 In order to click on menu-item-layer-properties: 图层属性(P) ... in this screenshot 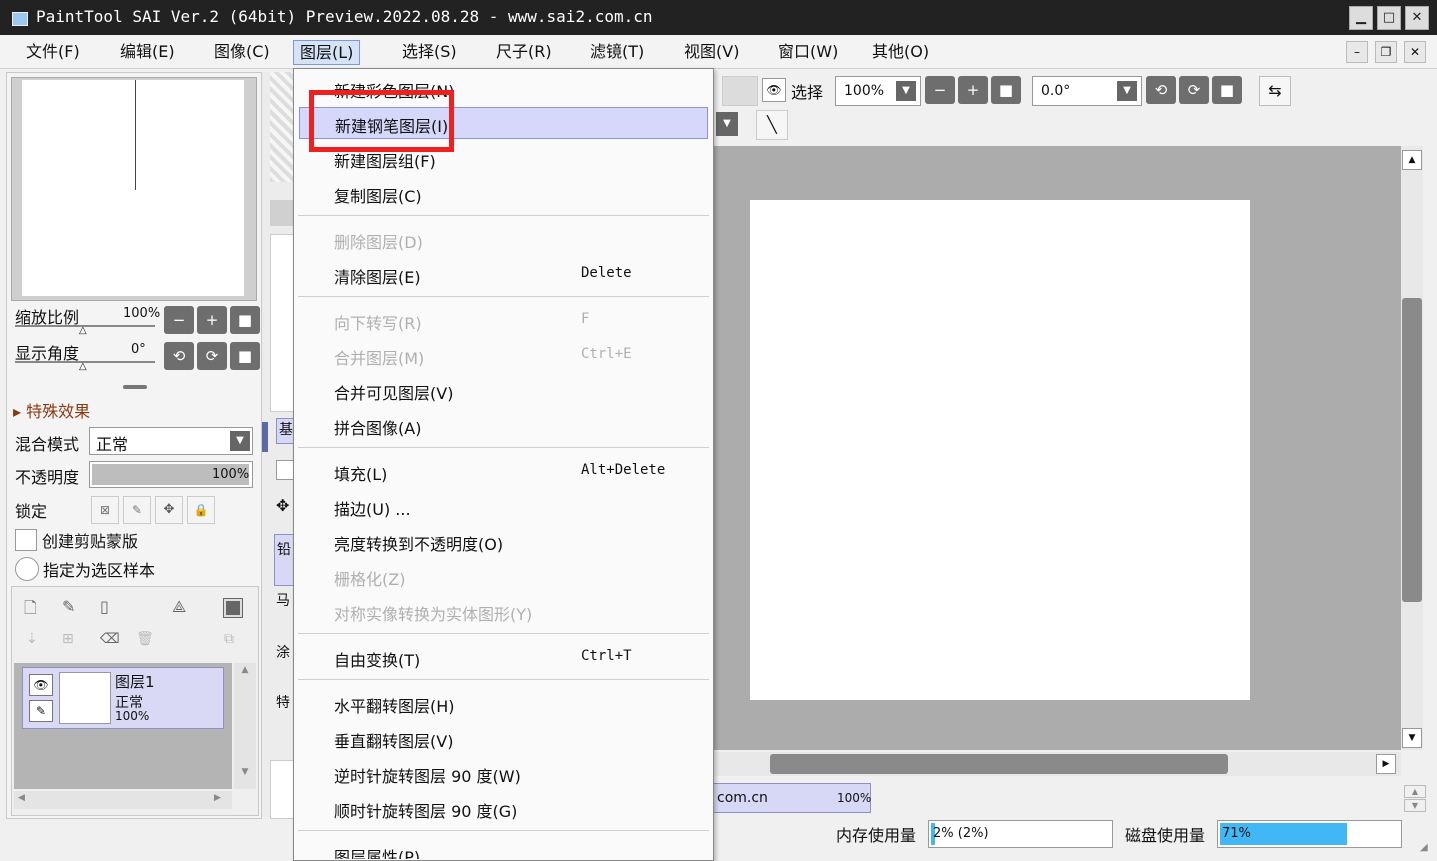, I will do `click(503, 848)`.